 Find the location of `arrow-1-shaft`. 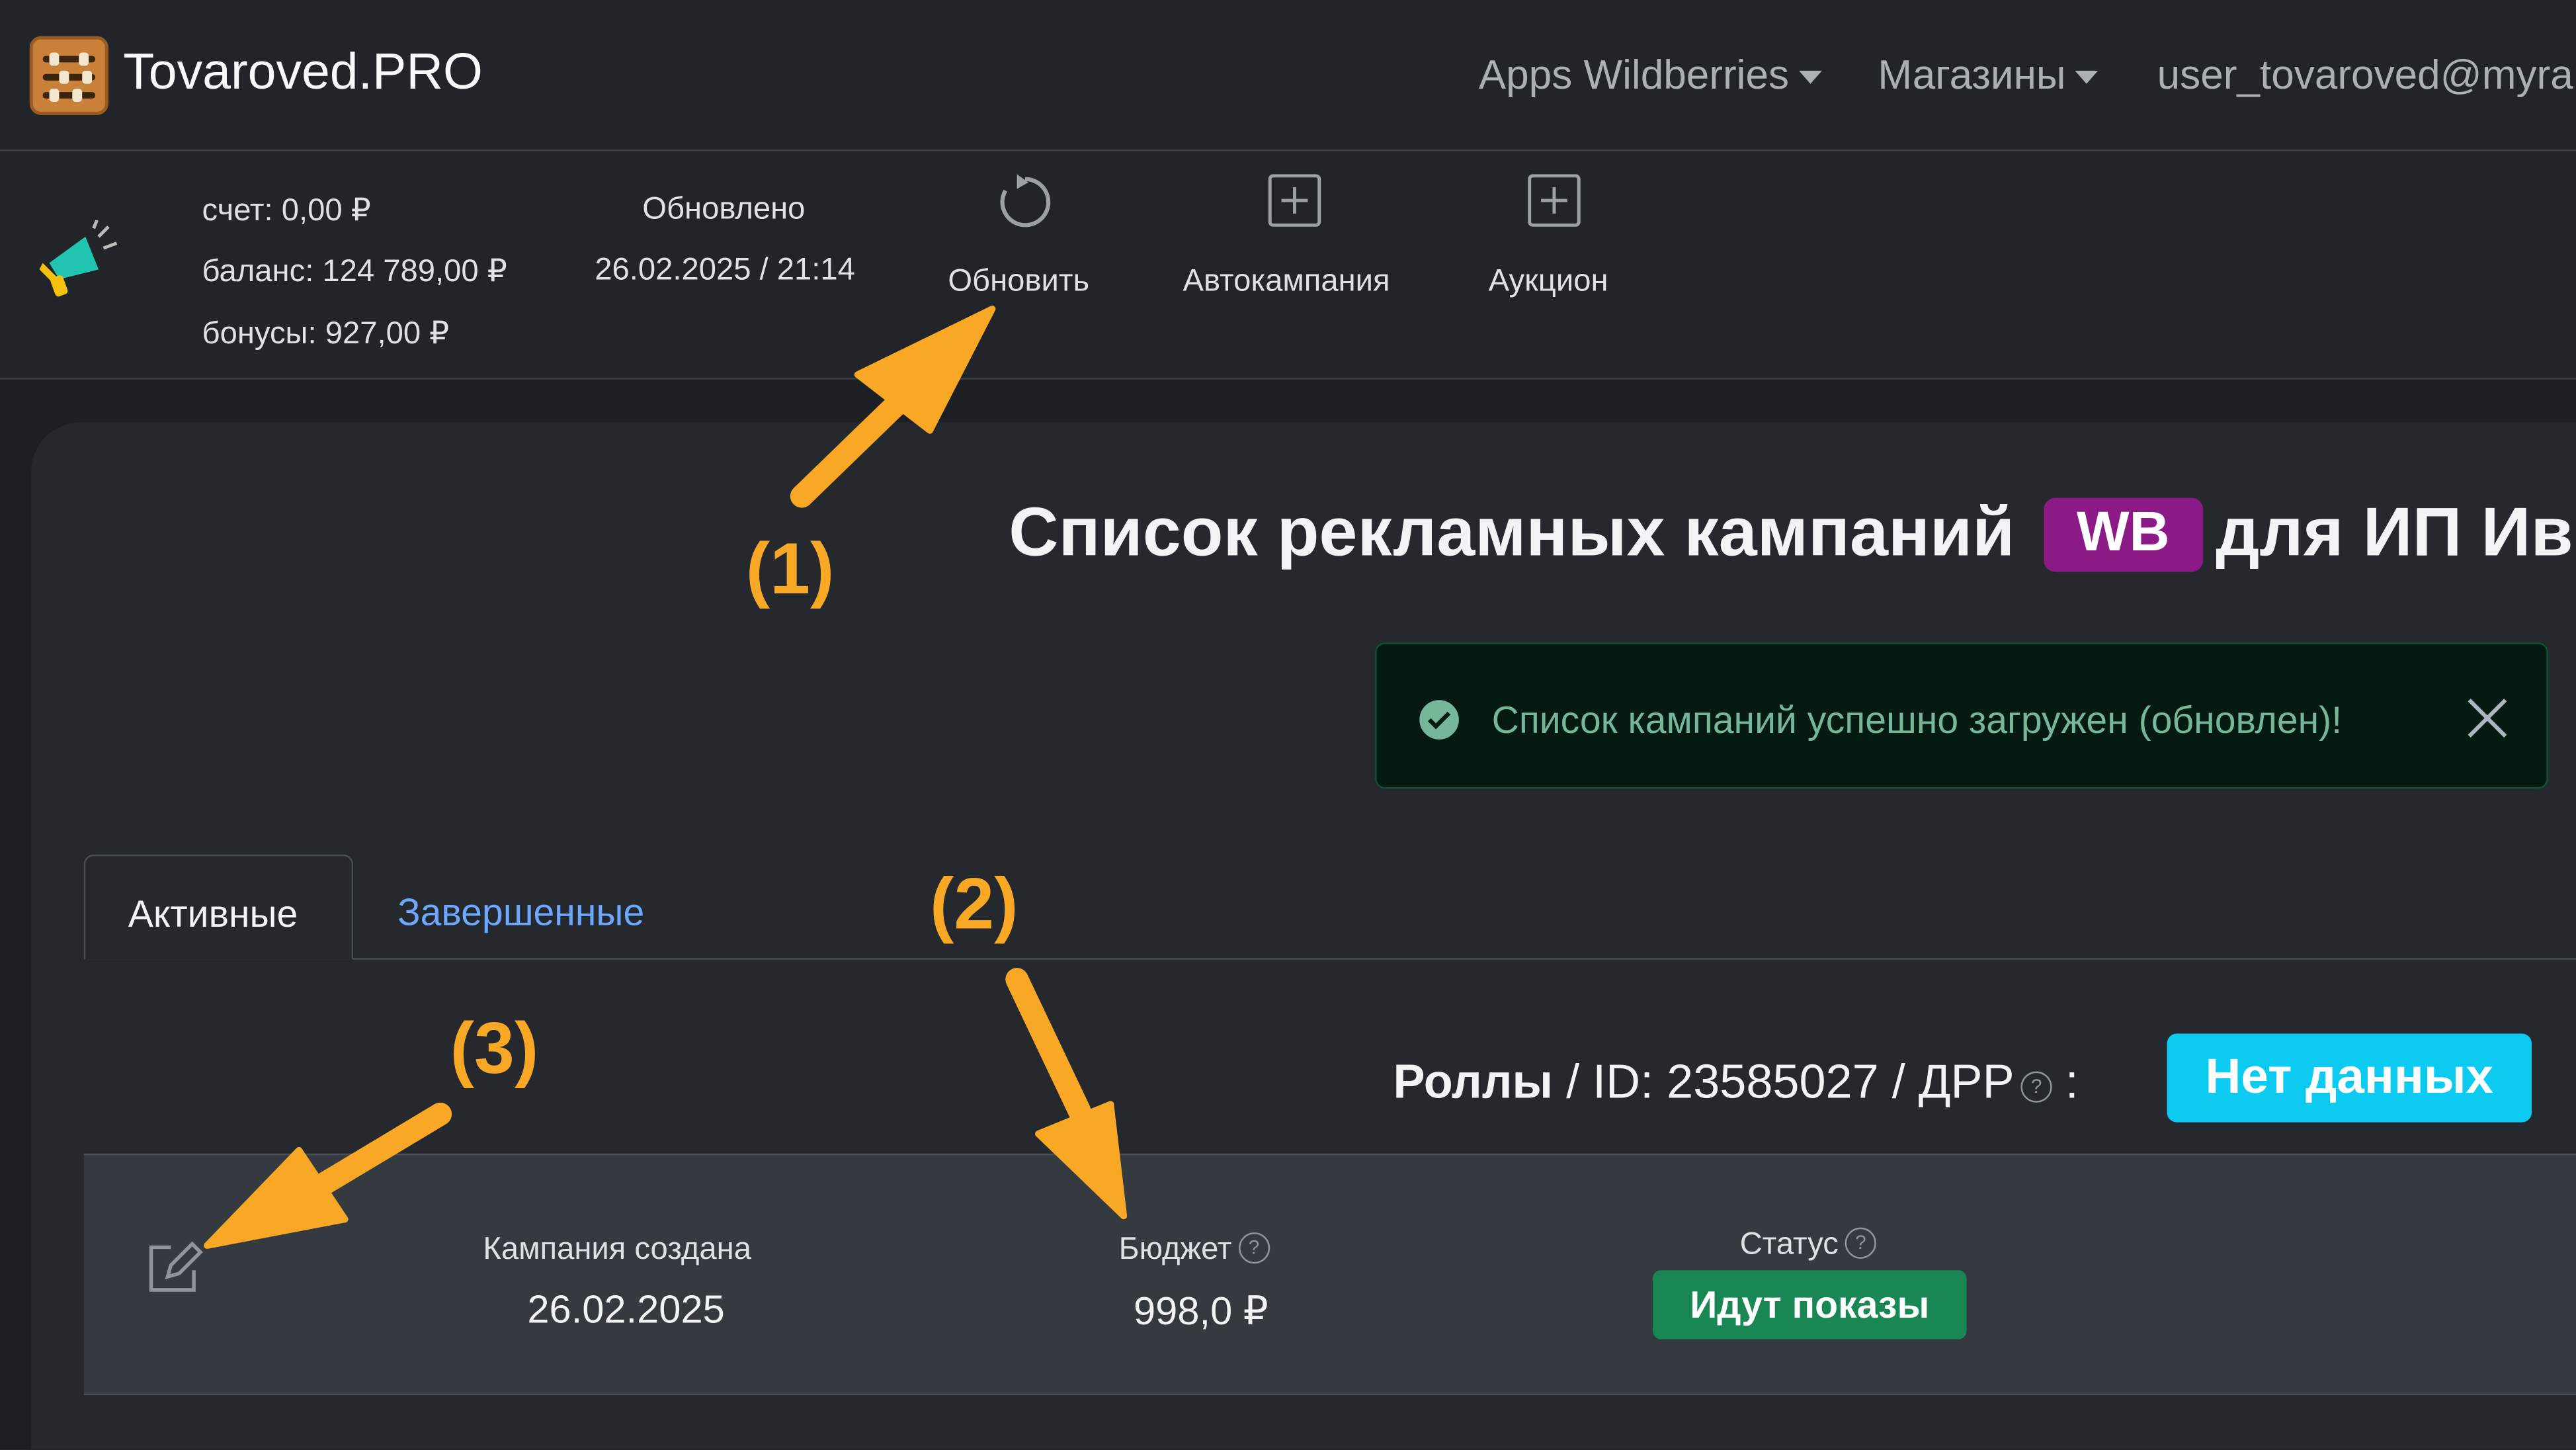

arrow-1-shaft is located at coordinates (855, 445).